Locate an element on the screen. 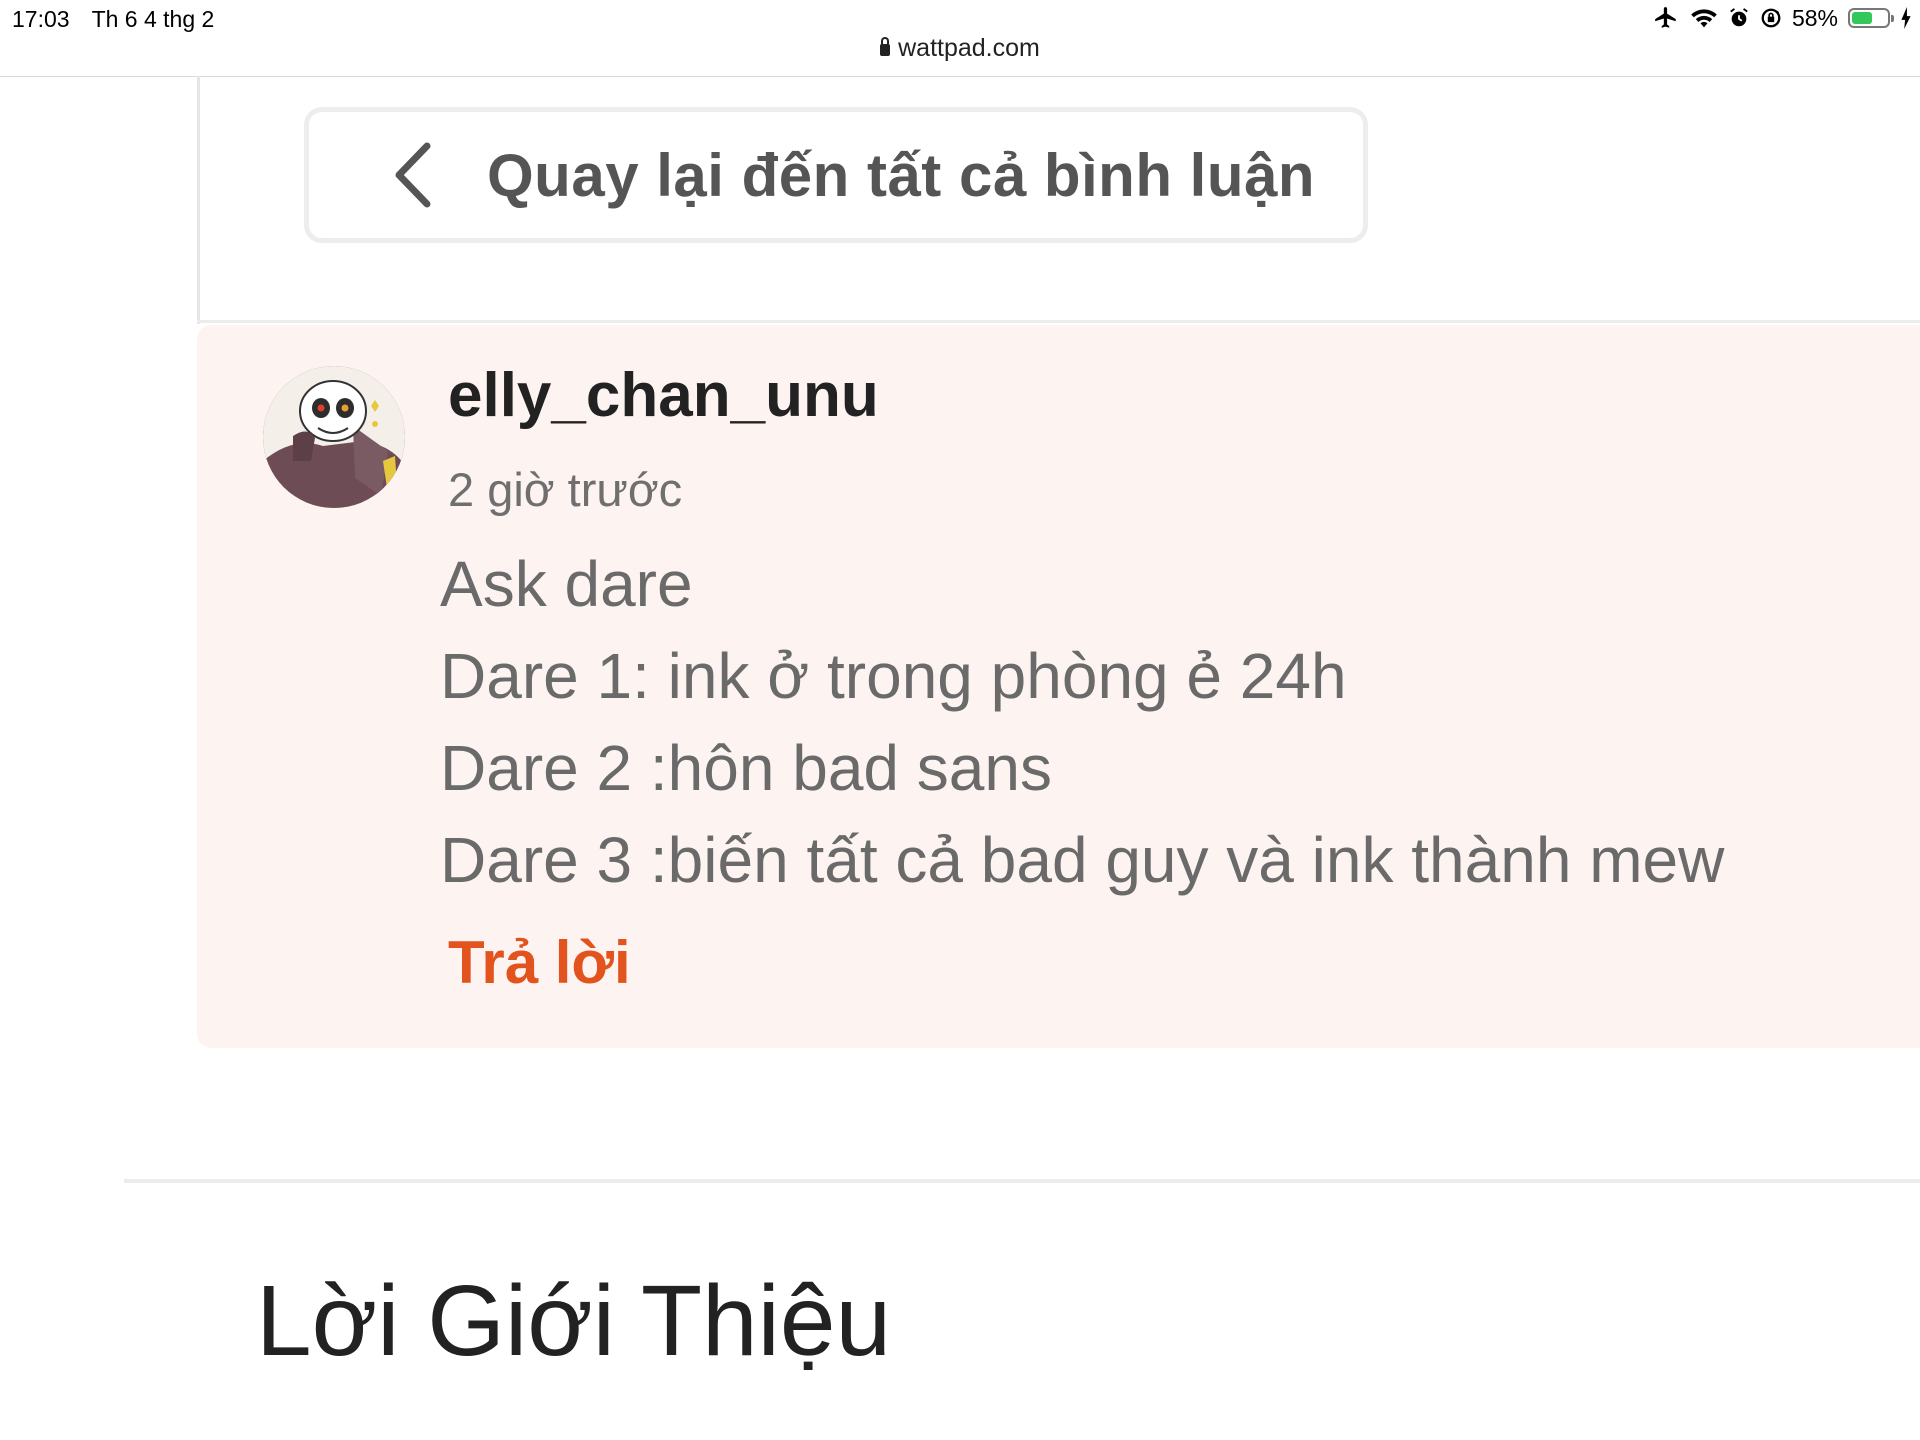 This screenshot has width=1920, height=1440. comment-line: Ask dare is located at coordinates (566, 584).